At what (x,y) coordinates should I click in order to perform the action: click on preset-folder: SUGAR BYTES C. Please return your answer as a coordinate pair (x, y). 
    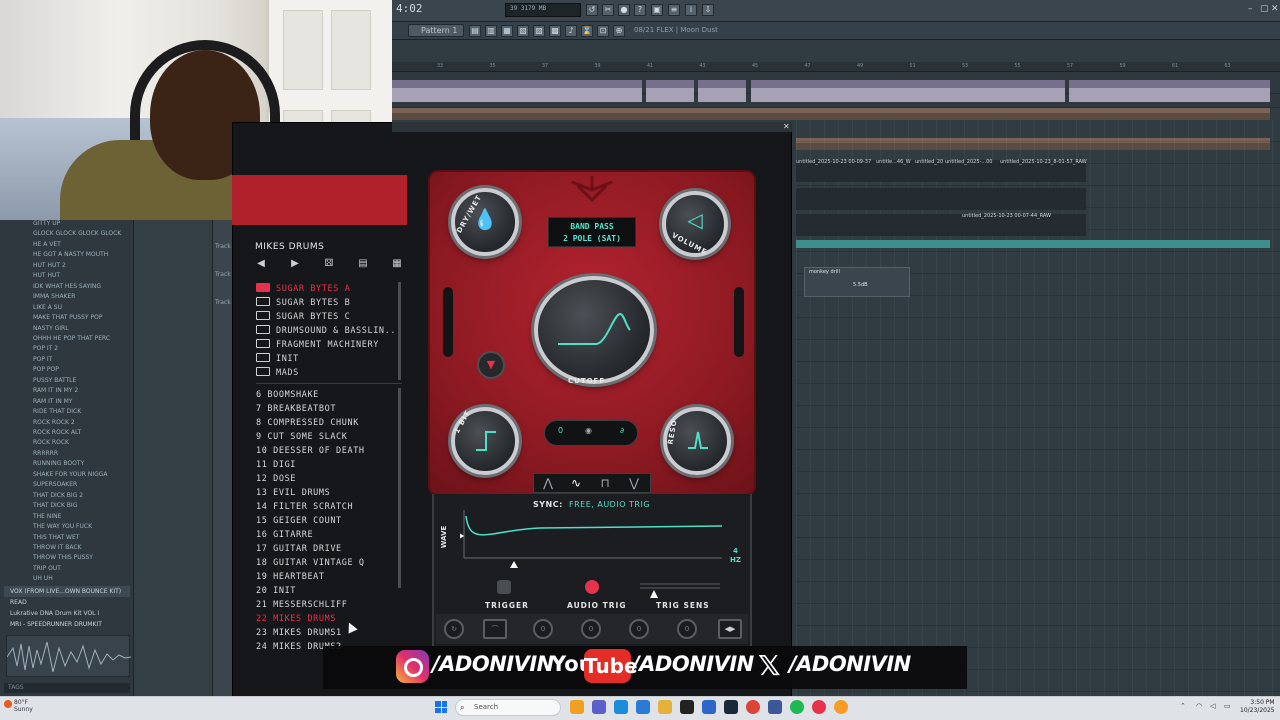
    Looking at the image, I should click on (303, 316).